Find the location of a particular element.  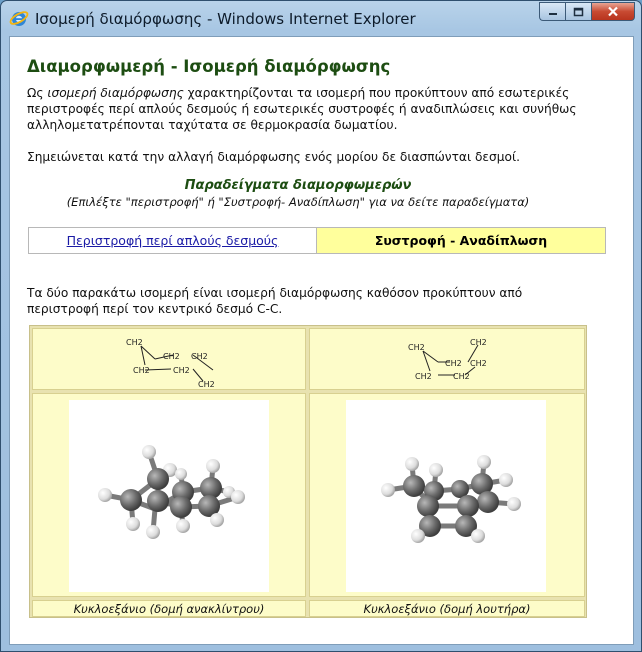

chair-caption: Κυκλοεξάνιο (δομή ανακλίντρου) is located at coordinates (169, 609).